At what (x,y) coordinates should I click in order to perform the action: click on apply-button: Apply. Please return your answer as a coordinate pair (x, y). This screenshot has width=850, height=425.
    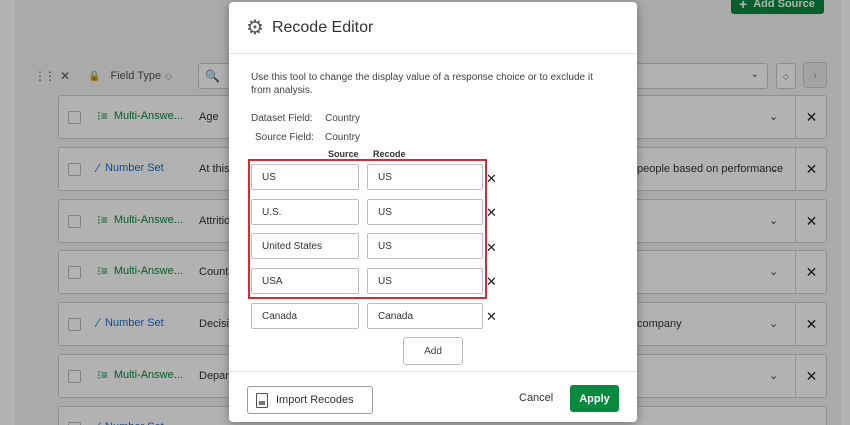
    Looking at the image, I should click on (594, 398).